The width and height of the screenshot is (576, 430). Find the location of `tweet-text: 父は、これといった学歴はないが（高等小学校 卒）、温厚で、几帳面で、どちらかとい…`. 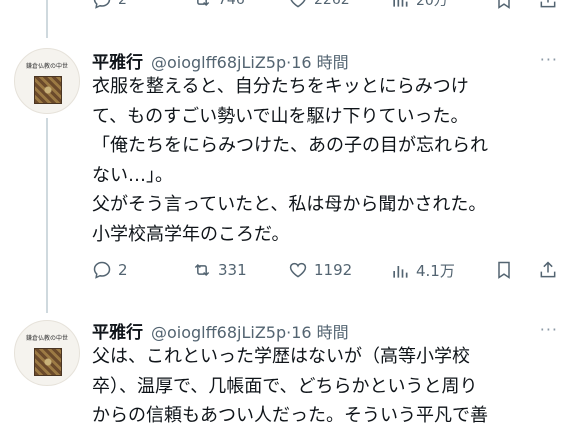

tweet-text: 父は、これといった学歴はないが（高等小学校 卒）、温厚で、几帳面で、どちらかとい… is located at coordinates (290, 386).